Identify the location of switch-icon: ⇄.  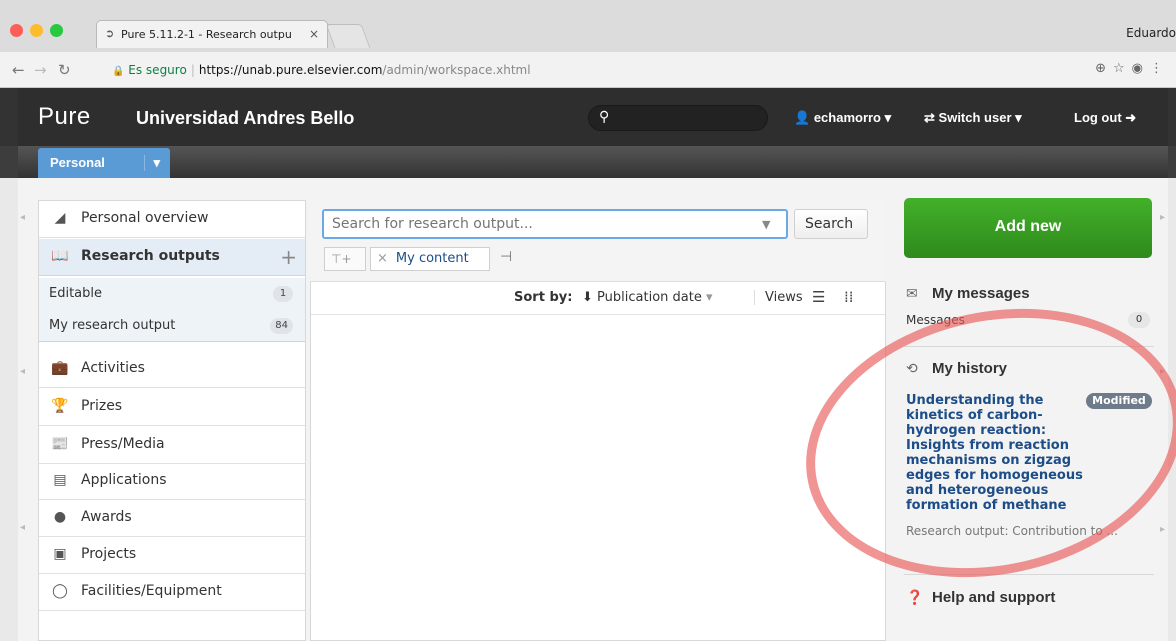
(929, 117).